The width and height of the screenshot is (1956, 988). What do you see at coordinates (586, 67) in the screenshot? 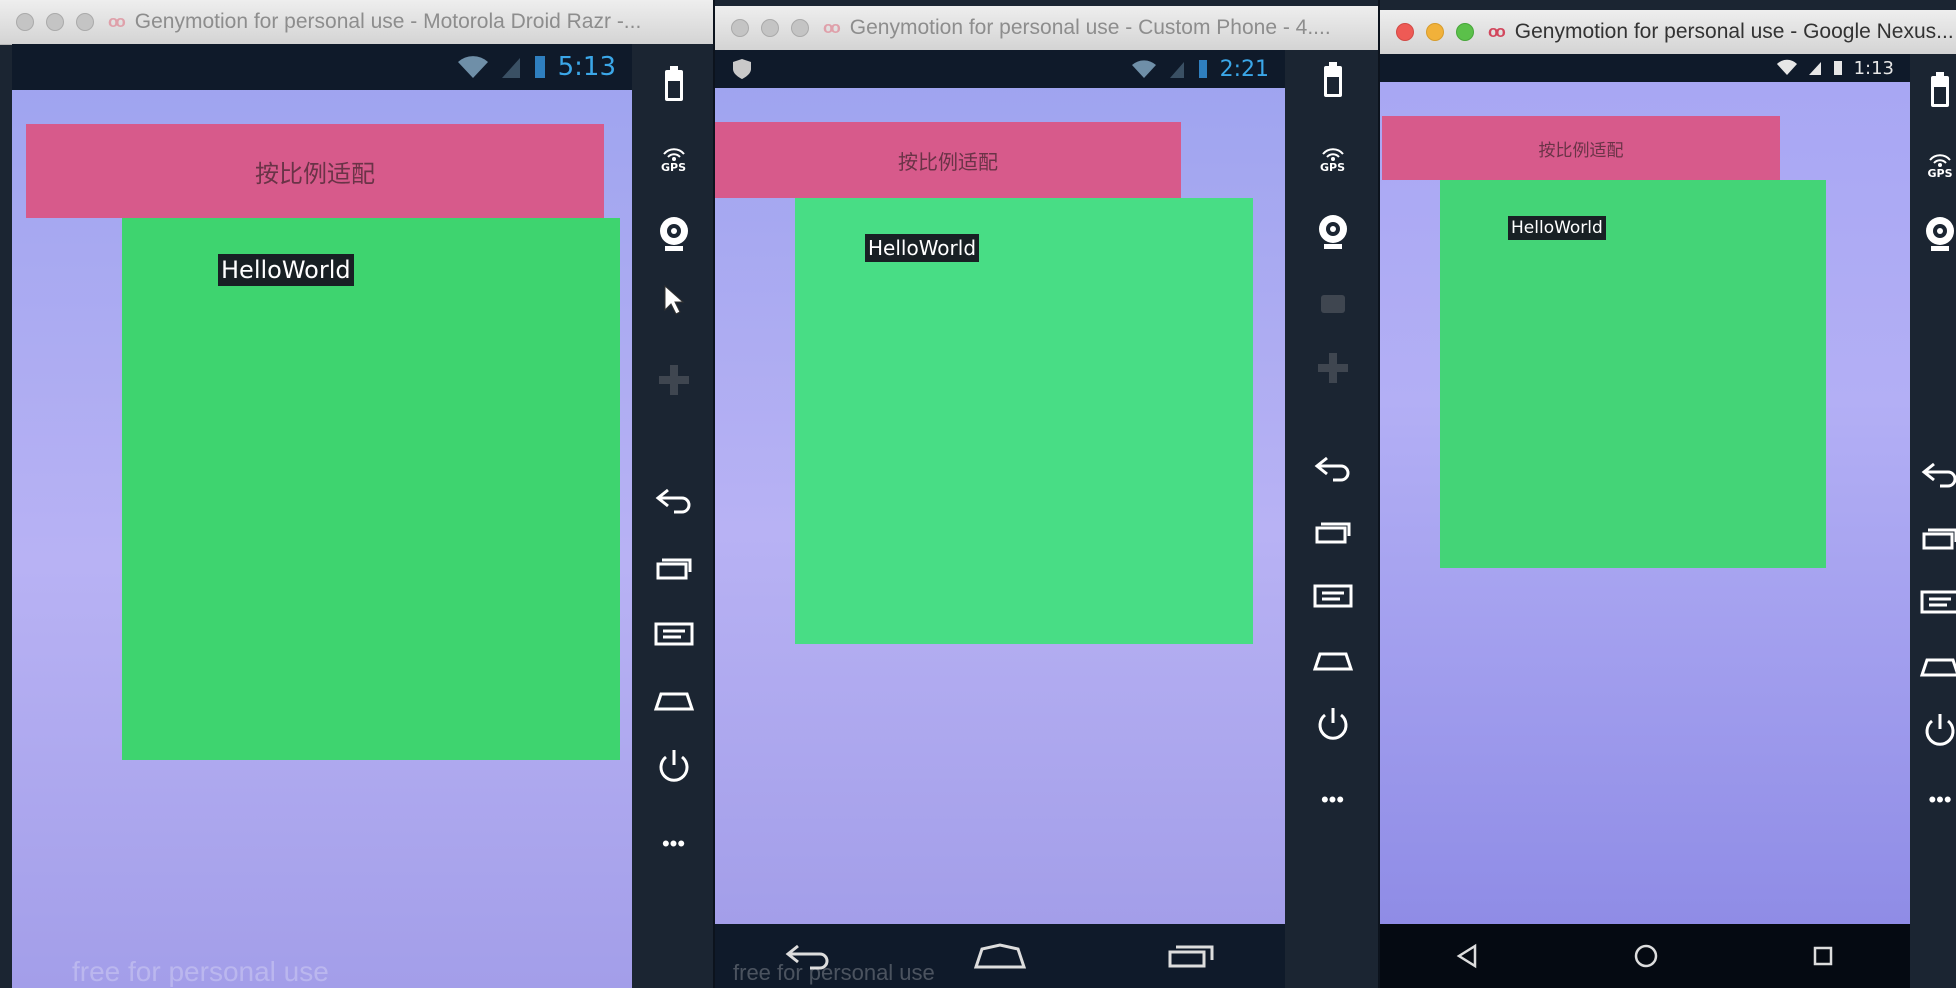
I see `status-time: 5:13` at bounding box center [586, 67].